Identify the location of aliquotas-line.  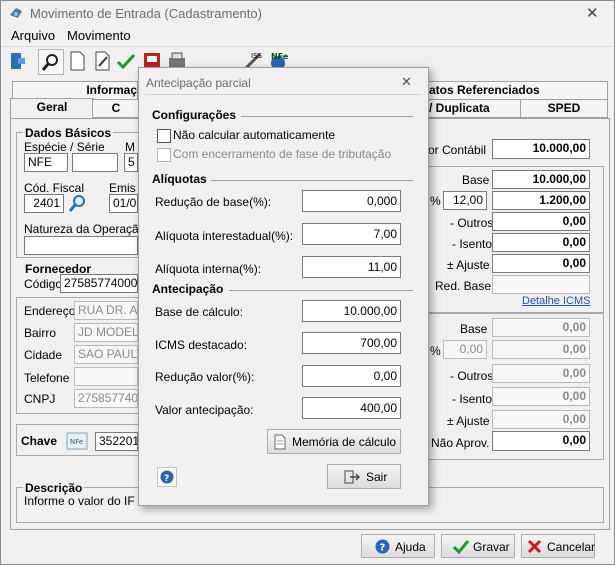
(312, 180).